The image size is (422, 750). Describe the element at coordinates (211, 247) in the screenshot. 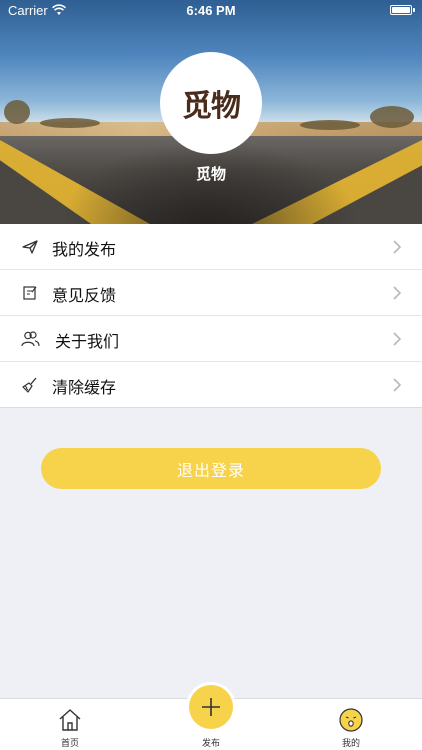

I see `menu-item-my-posts: 我的发布` at that location.